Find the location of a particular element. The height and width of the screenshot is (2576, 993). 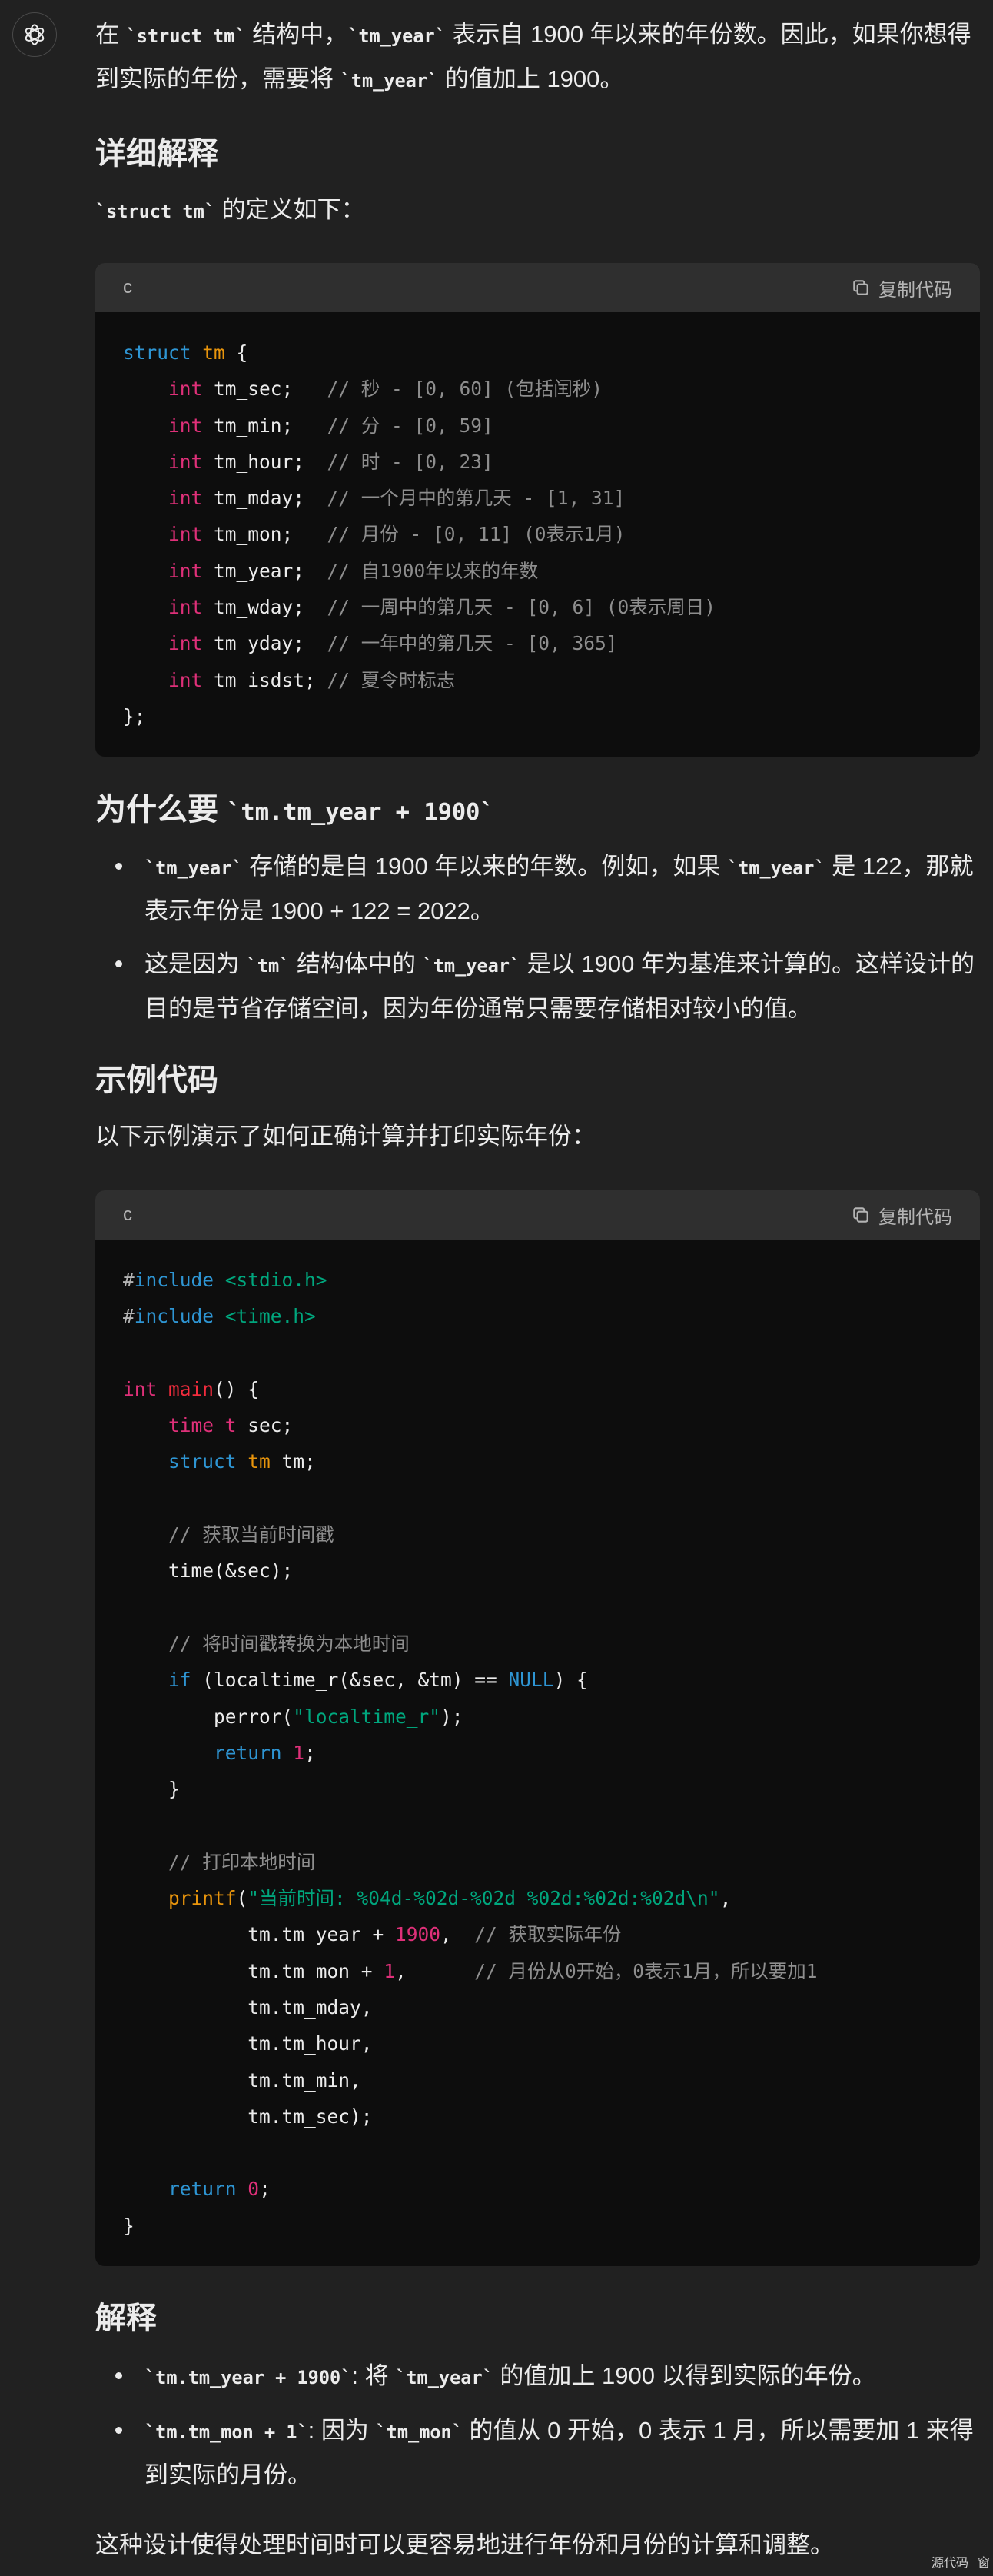

code-block-header: c 复制代码 is located at coordinates (537, 1215).